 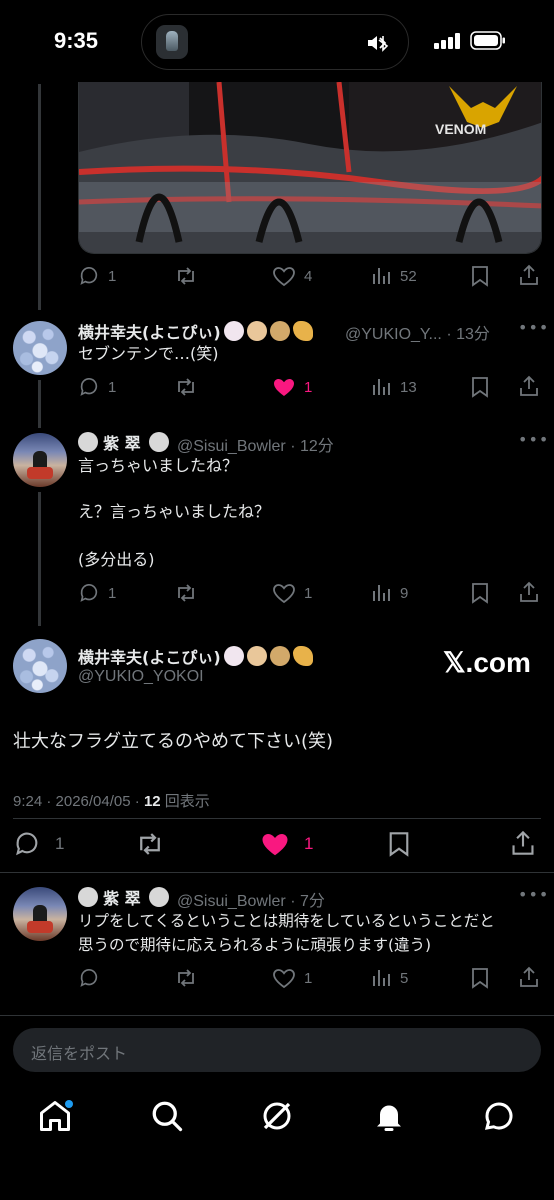 What do you see at coordinates (76, 40) in the screenshot?
I see `status-time: 9:35` at bounding box center [76, 40].